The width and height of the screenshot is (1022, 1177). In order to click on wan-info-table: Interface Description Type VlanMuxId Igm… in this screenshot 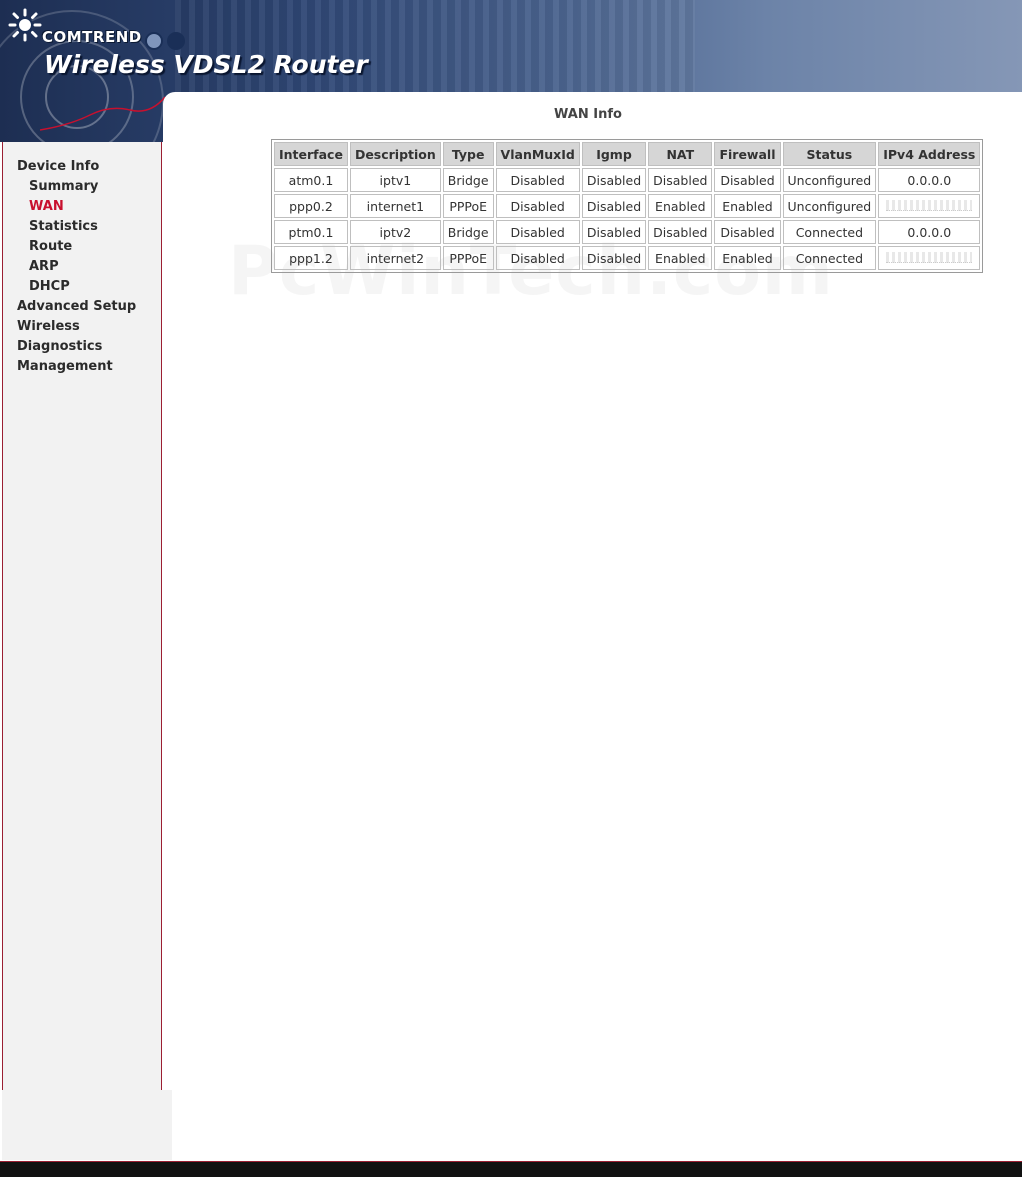, I will do `click(627, 206)`.